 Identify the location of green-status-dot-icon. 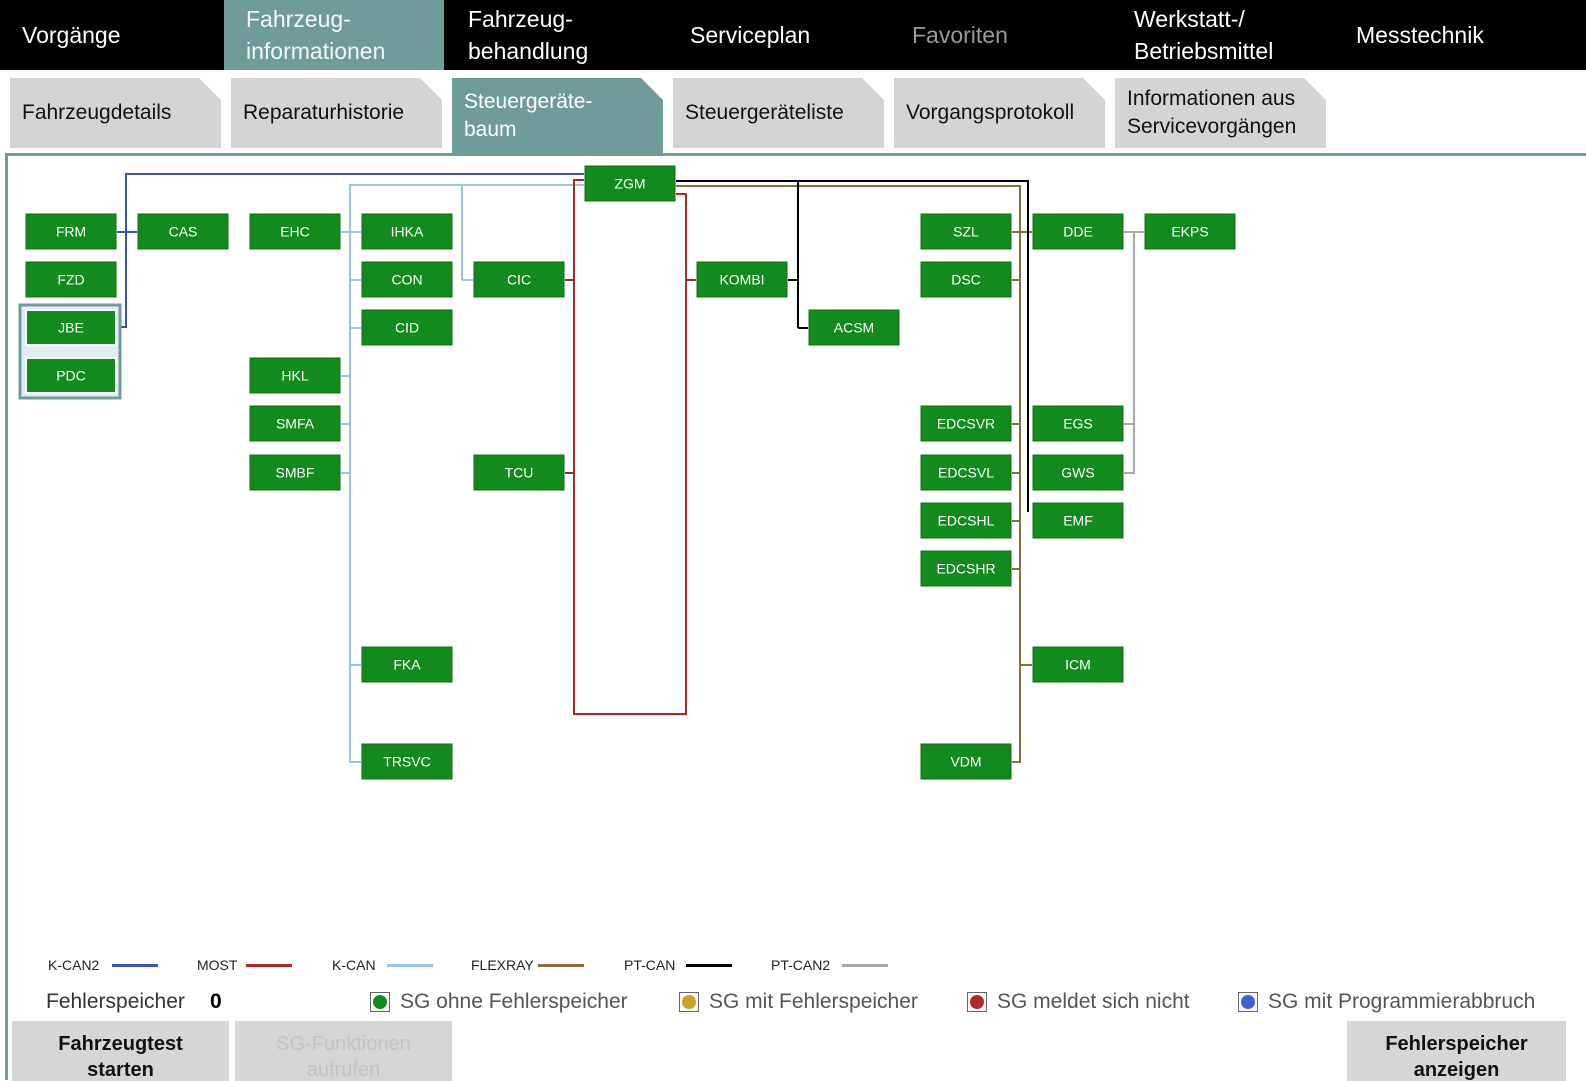
(380, 1002).